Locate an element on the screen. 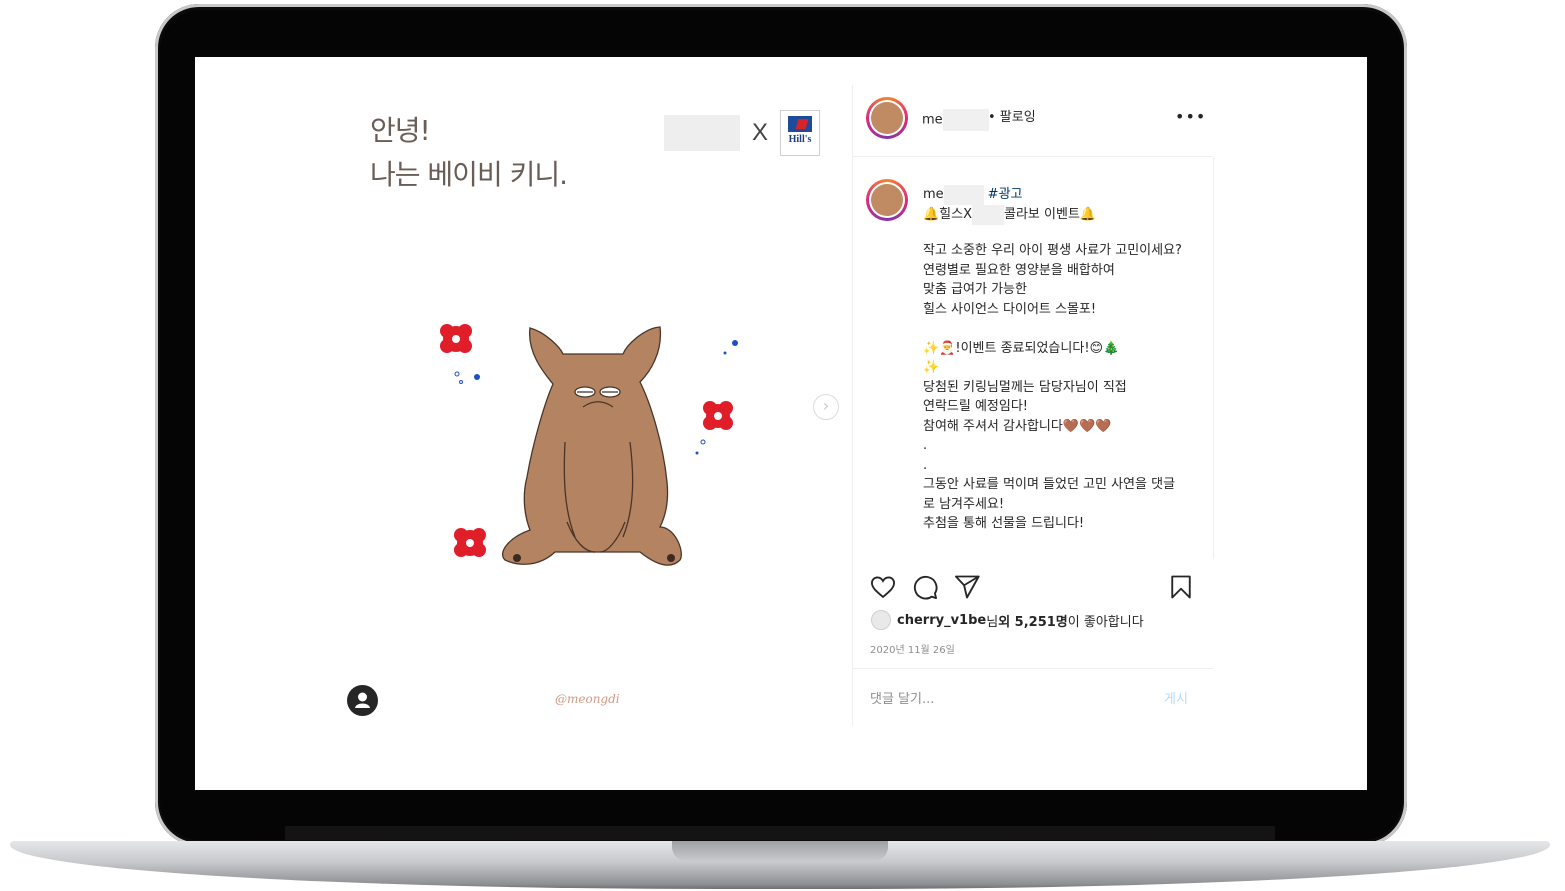 The image size is (1565, 891). image-headline: 안녕! 나는 베이비 키니. is located at coordinates (469, 153).